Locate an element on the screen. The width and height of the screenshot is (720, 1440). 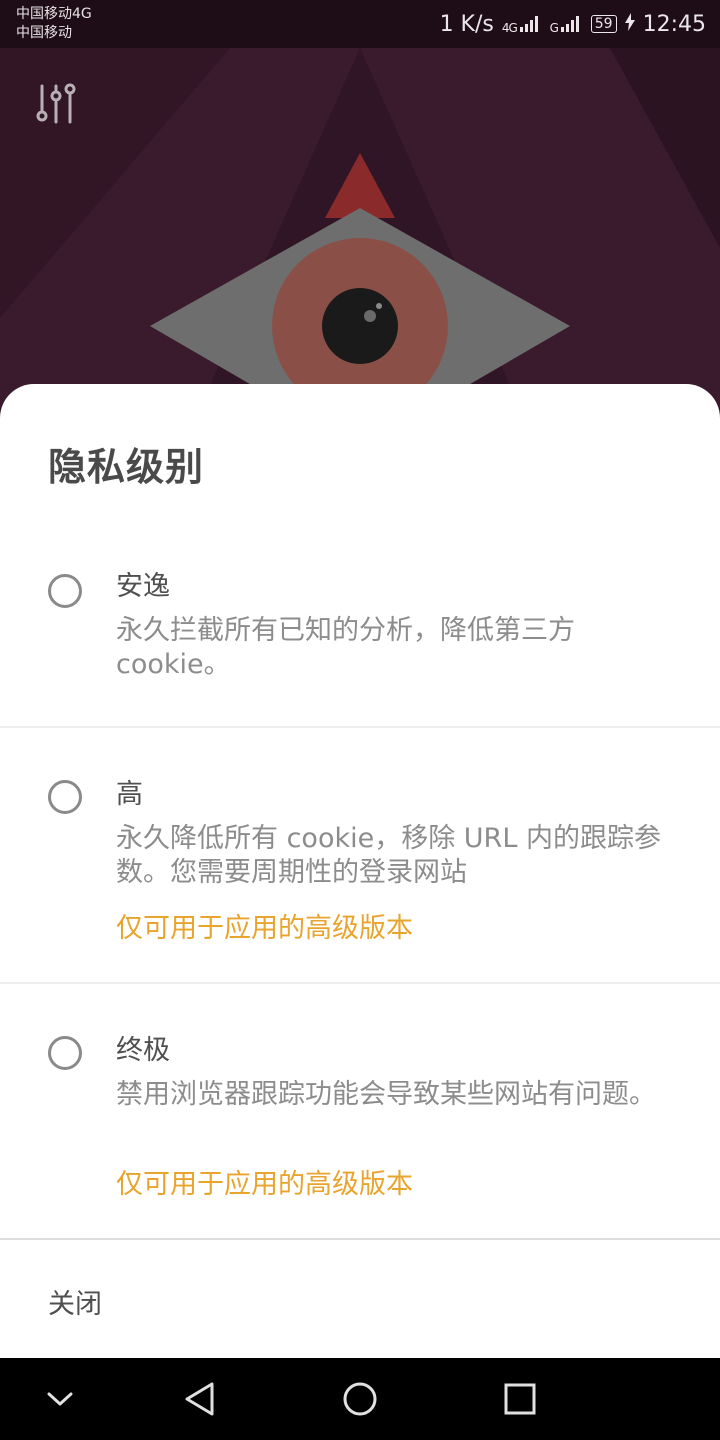
battery-icon: 59 is located at coordinates (603, 24).